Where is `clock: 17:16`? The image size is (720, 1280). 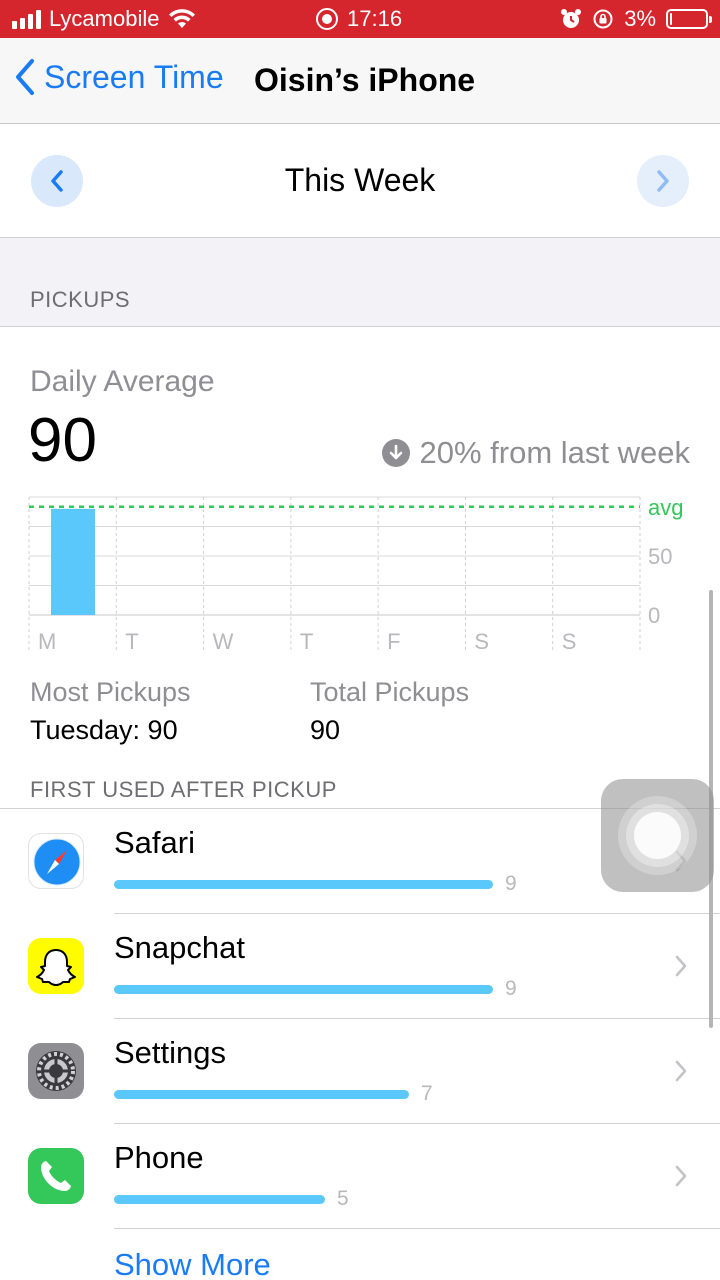 clock: 17:16 is located at coordinates (375, 18).